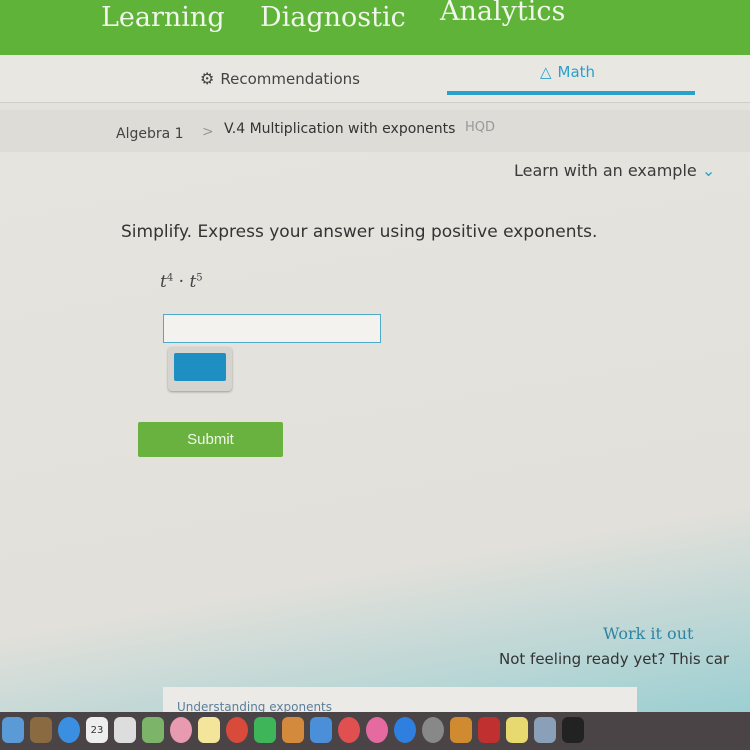 The height and width of the screenshot is (750, 750). Describe the element at coordinates (576, 72) in the screenshot. I see `tab-label: Math` at that location.